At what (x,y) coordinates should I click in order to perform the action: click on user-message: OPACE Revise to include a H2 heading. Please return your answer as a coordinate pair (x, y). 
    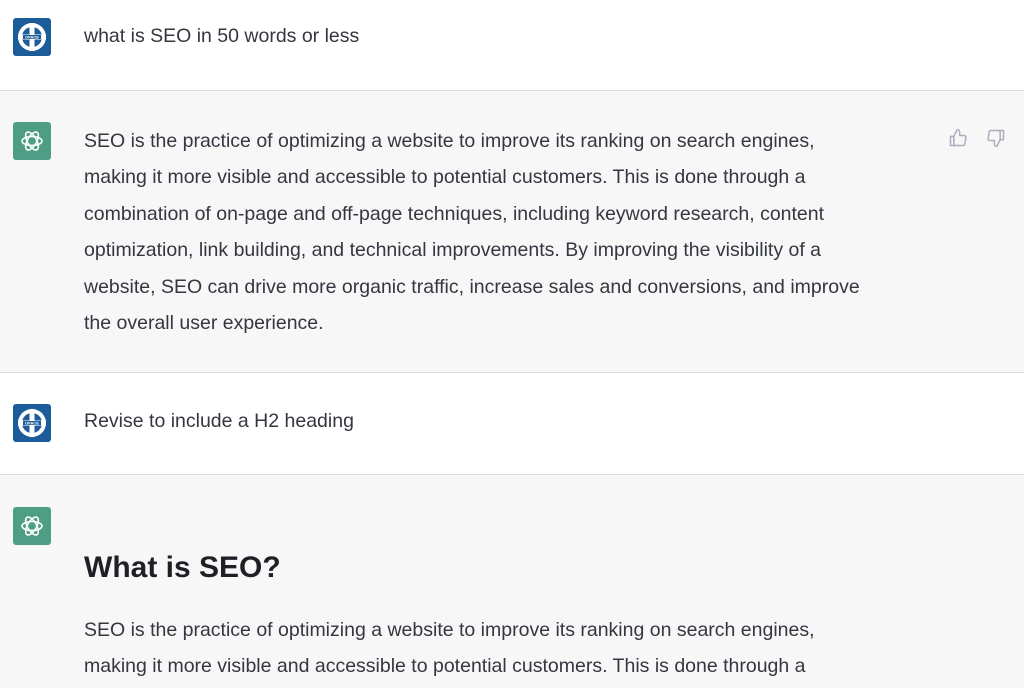
    Looking at the image, I should click on (512, 423).